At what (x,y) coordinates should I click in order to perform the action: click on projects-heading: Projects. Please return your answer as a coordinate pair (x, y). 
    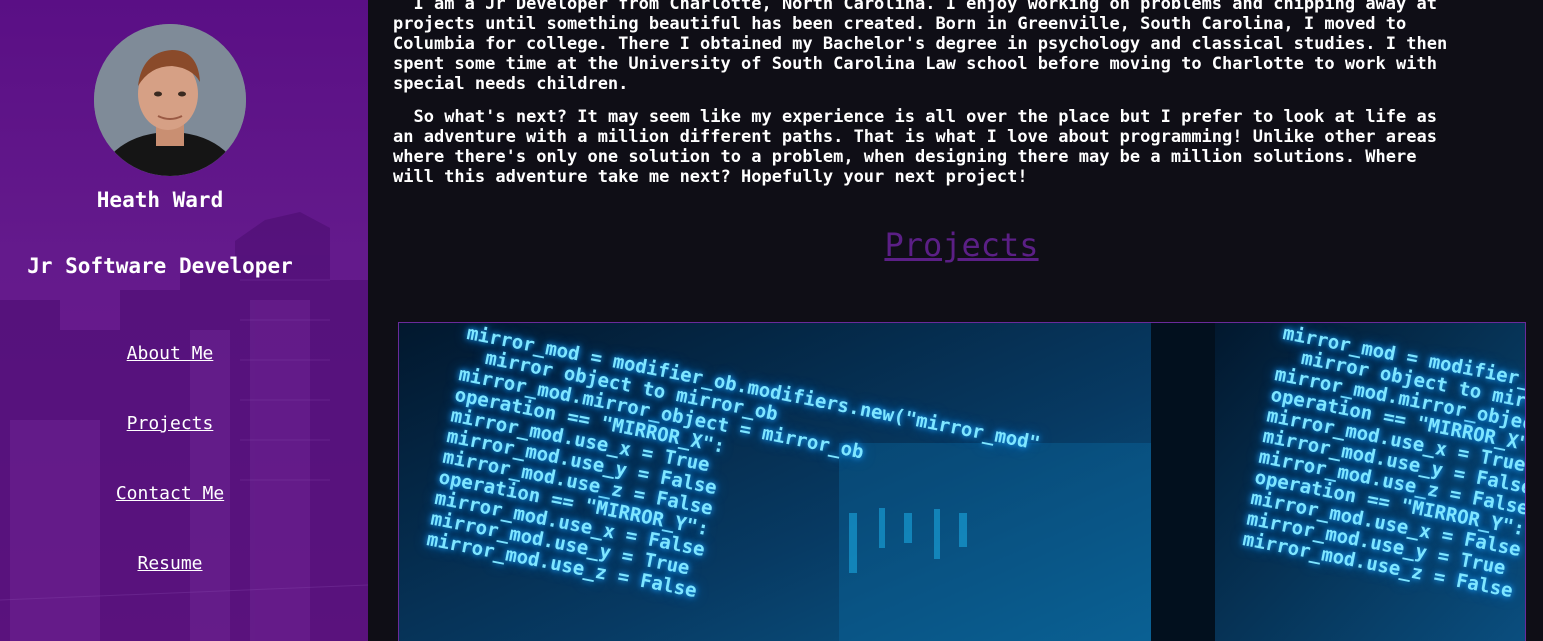
    Looking at the image, I should click on (955, 245).